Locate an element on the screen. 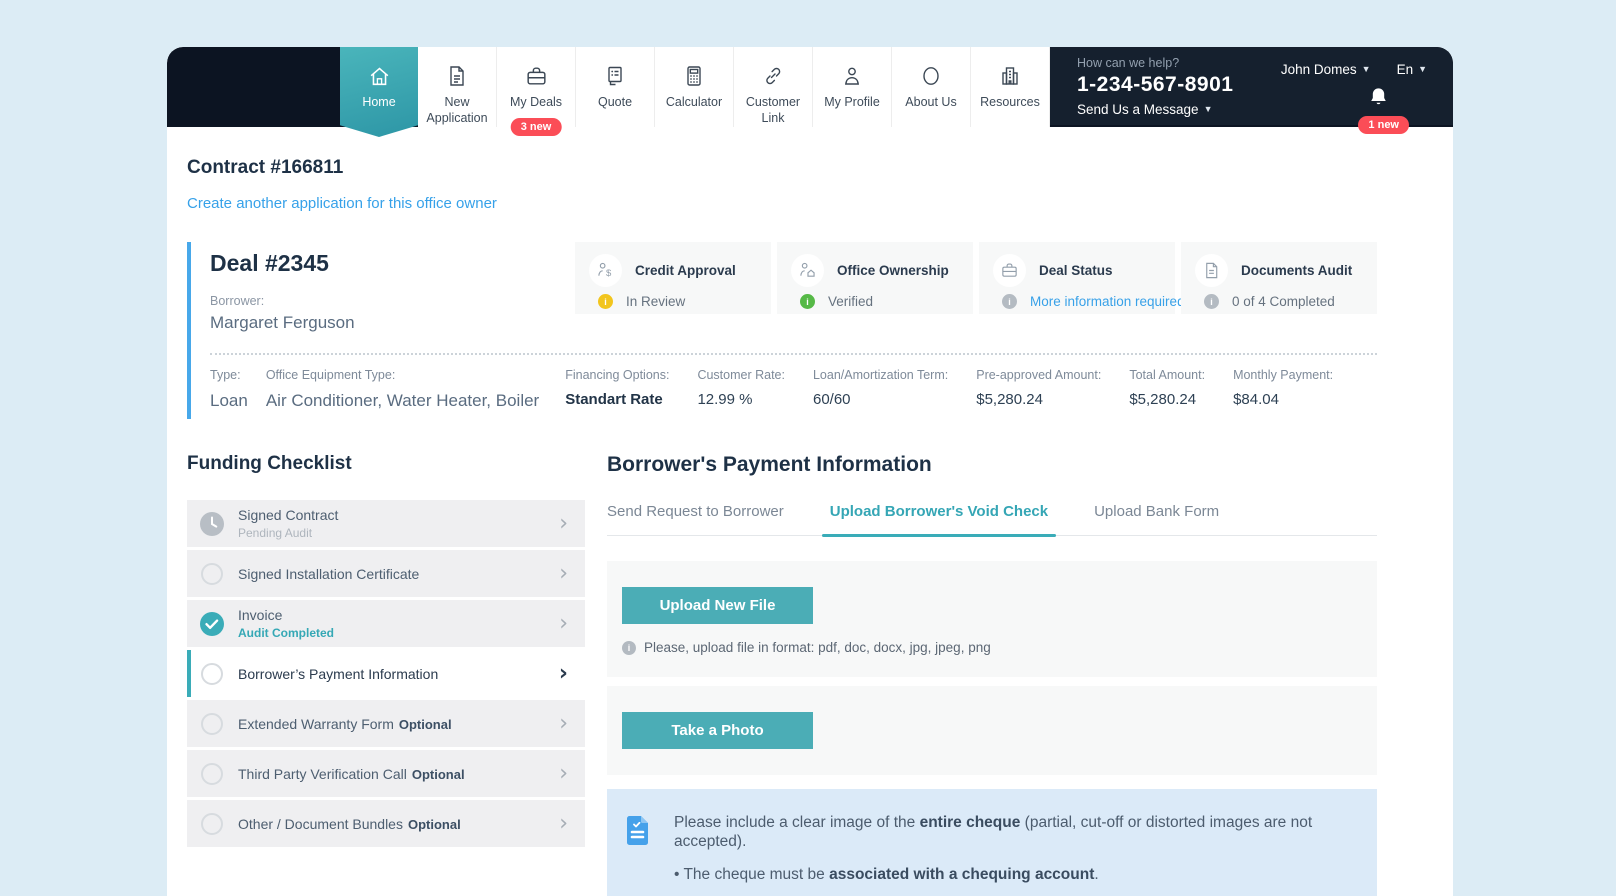  tab-customer-link: Customer Link is located at coordinates (773, 87).